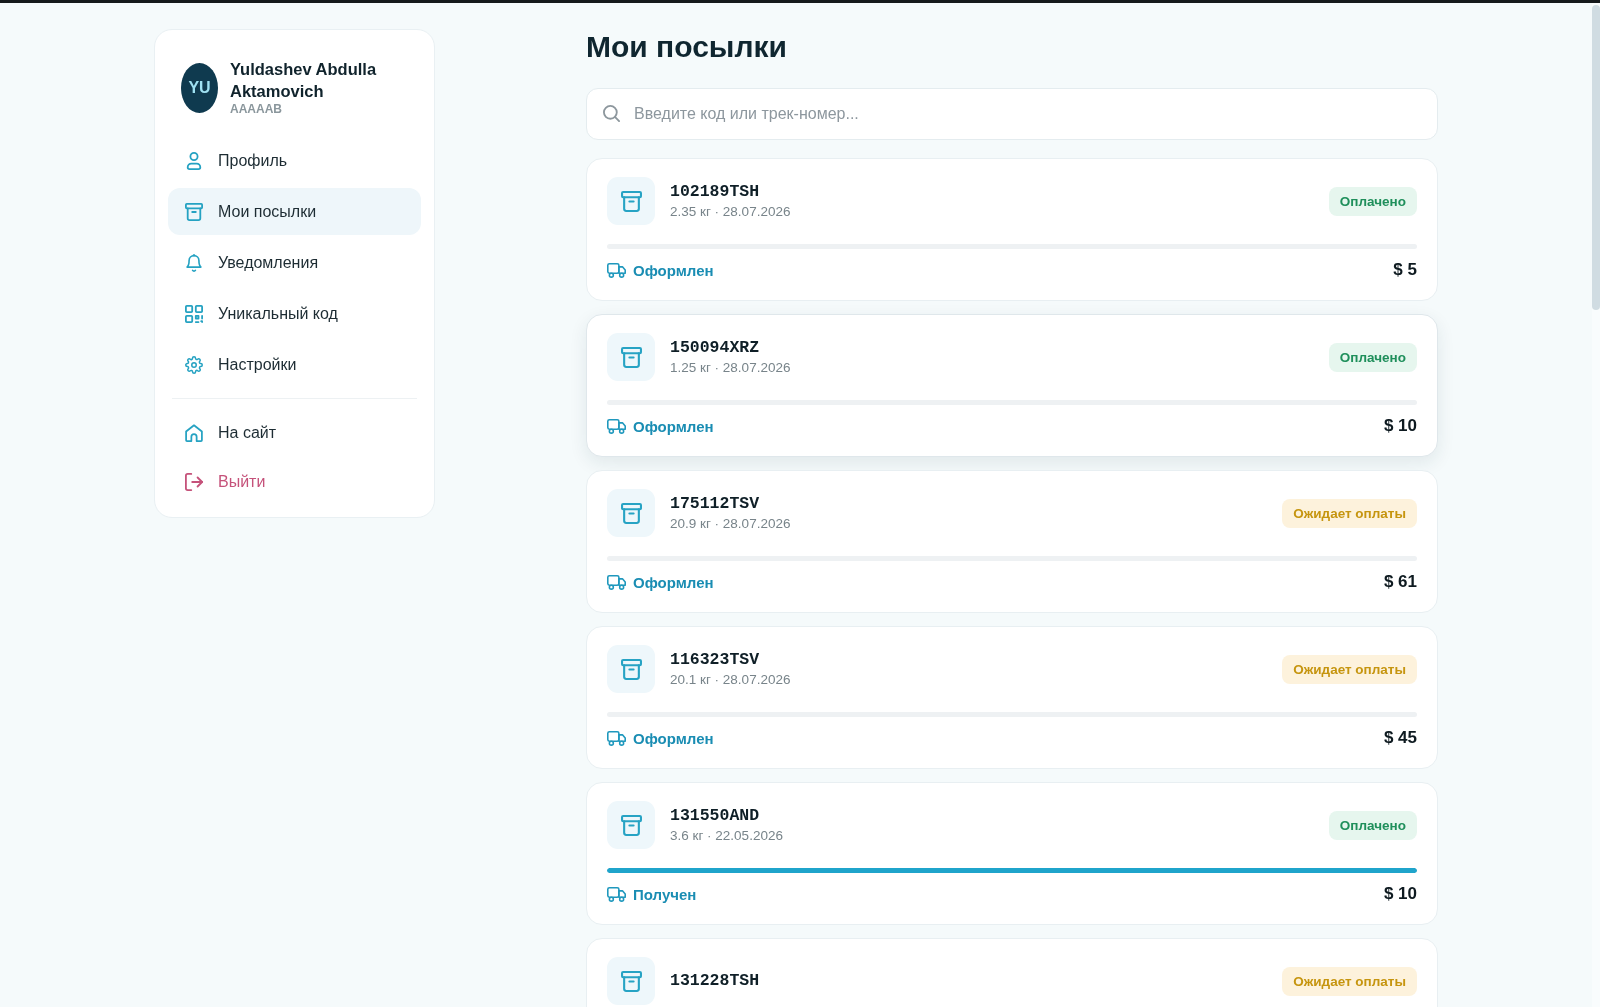  Describe the element at coordinates (611, 113) in the screenshot. I see `search-icon` at that location.